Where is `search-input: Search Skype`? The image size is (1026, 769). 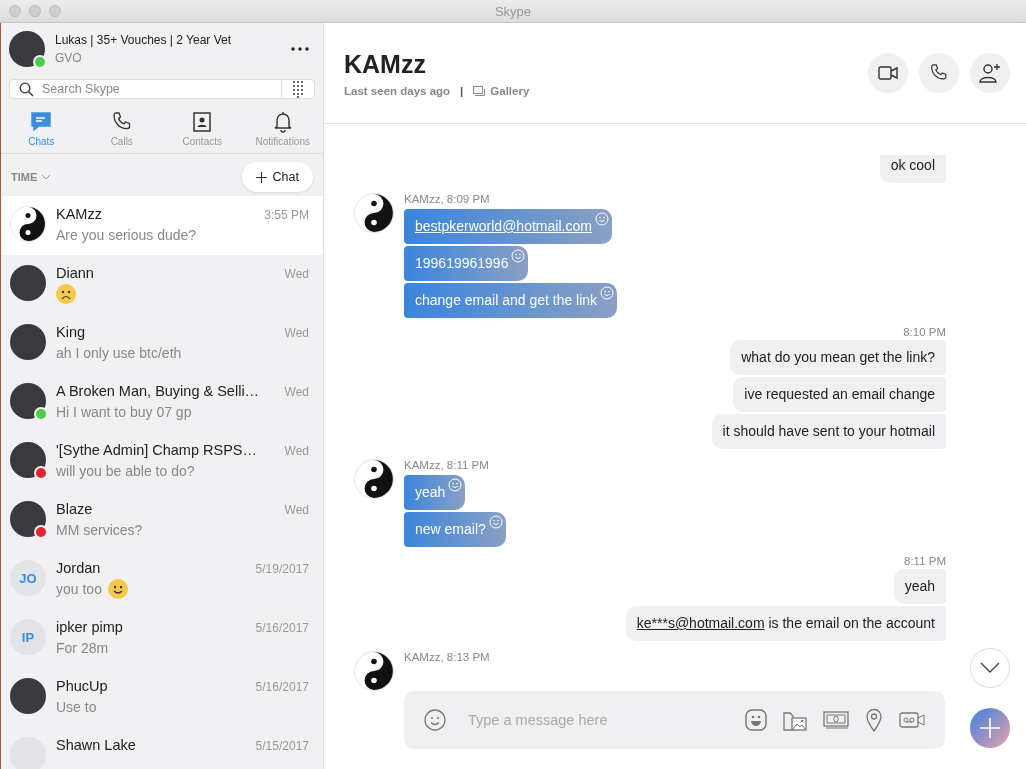
search-input: Search Skype is located at coordinates (160, 89).